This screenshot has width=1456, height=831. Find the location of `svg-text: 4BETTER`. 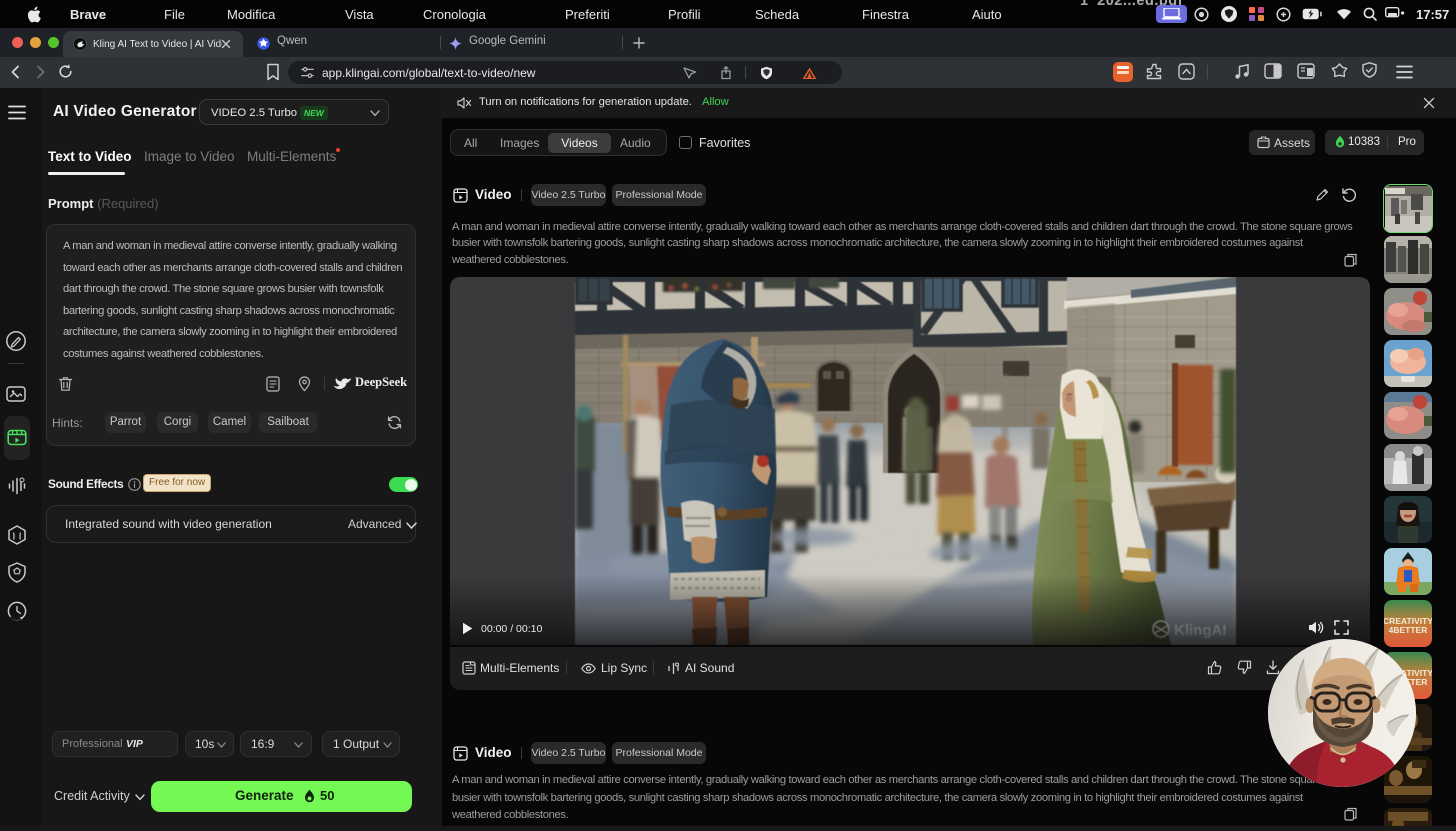

svg-text: 4BETTER is located at coordinates (1408, 630).